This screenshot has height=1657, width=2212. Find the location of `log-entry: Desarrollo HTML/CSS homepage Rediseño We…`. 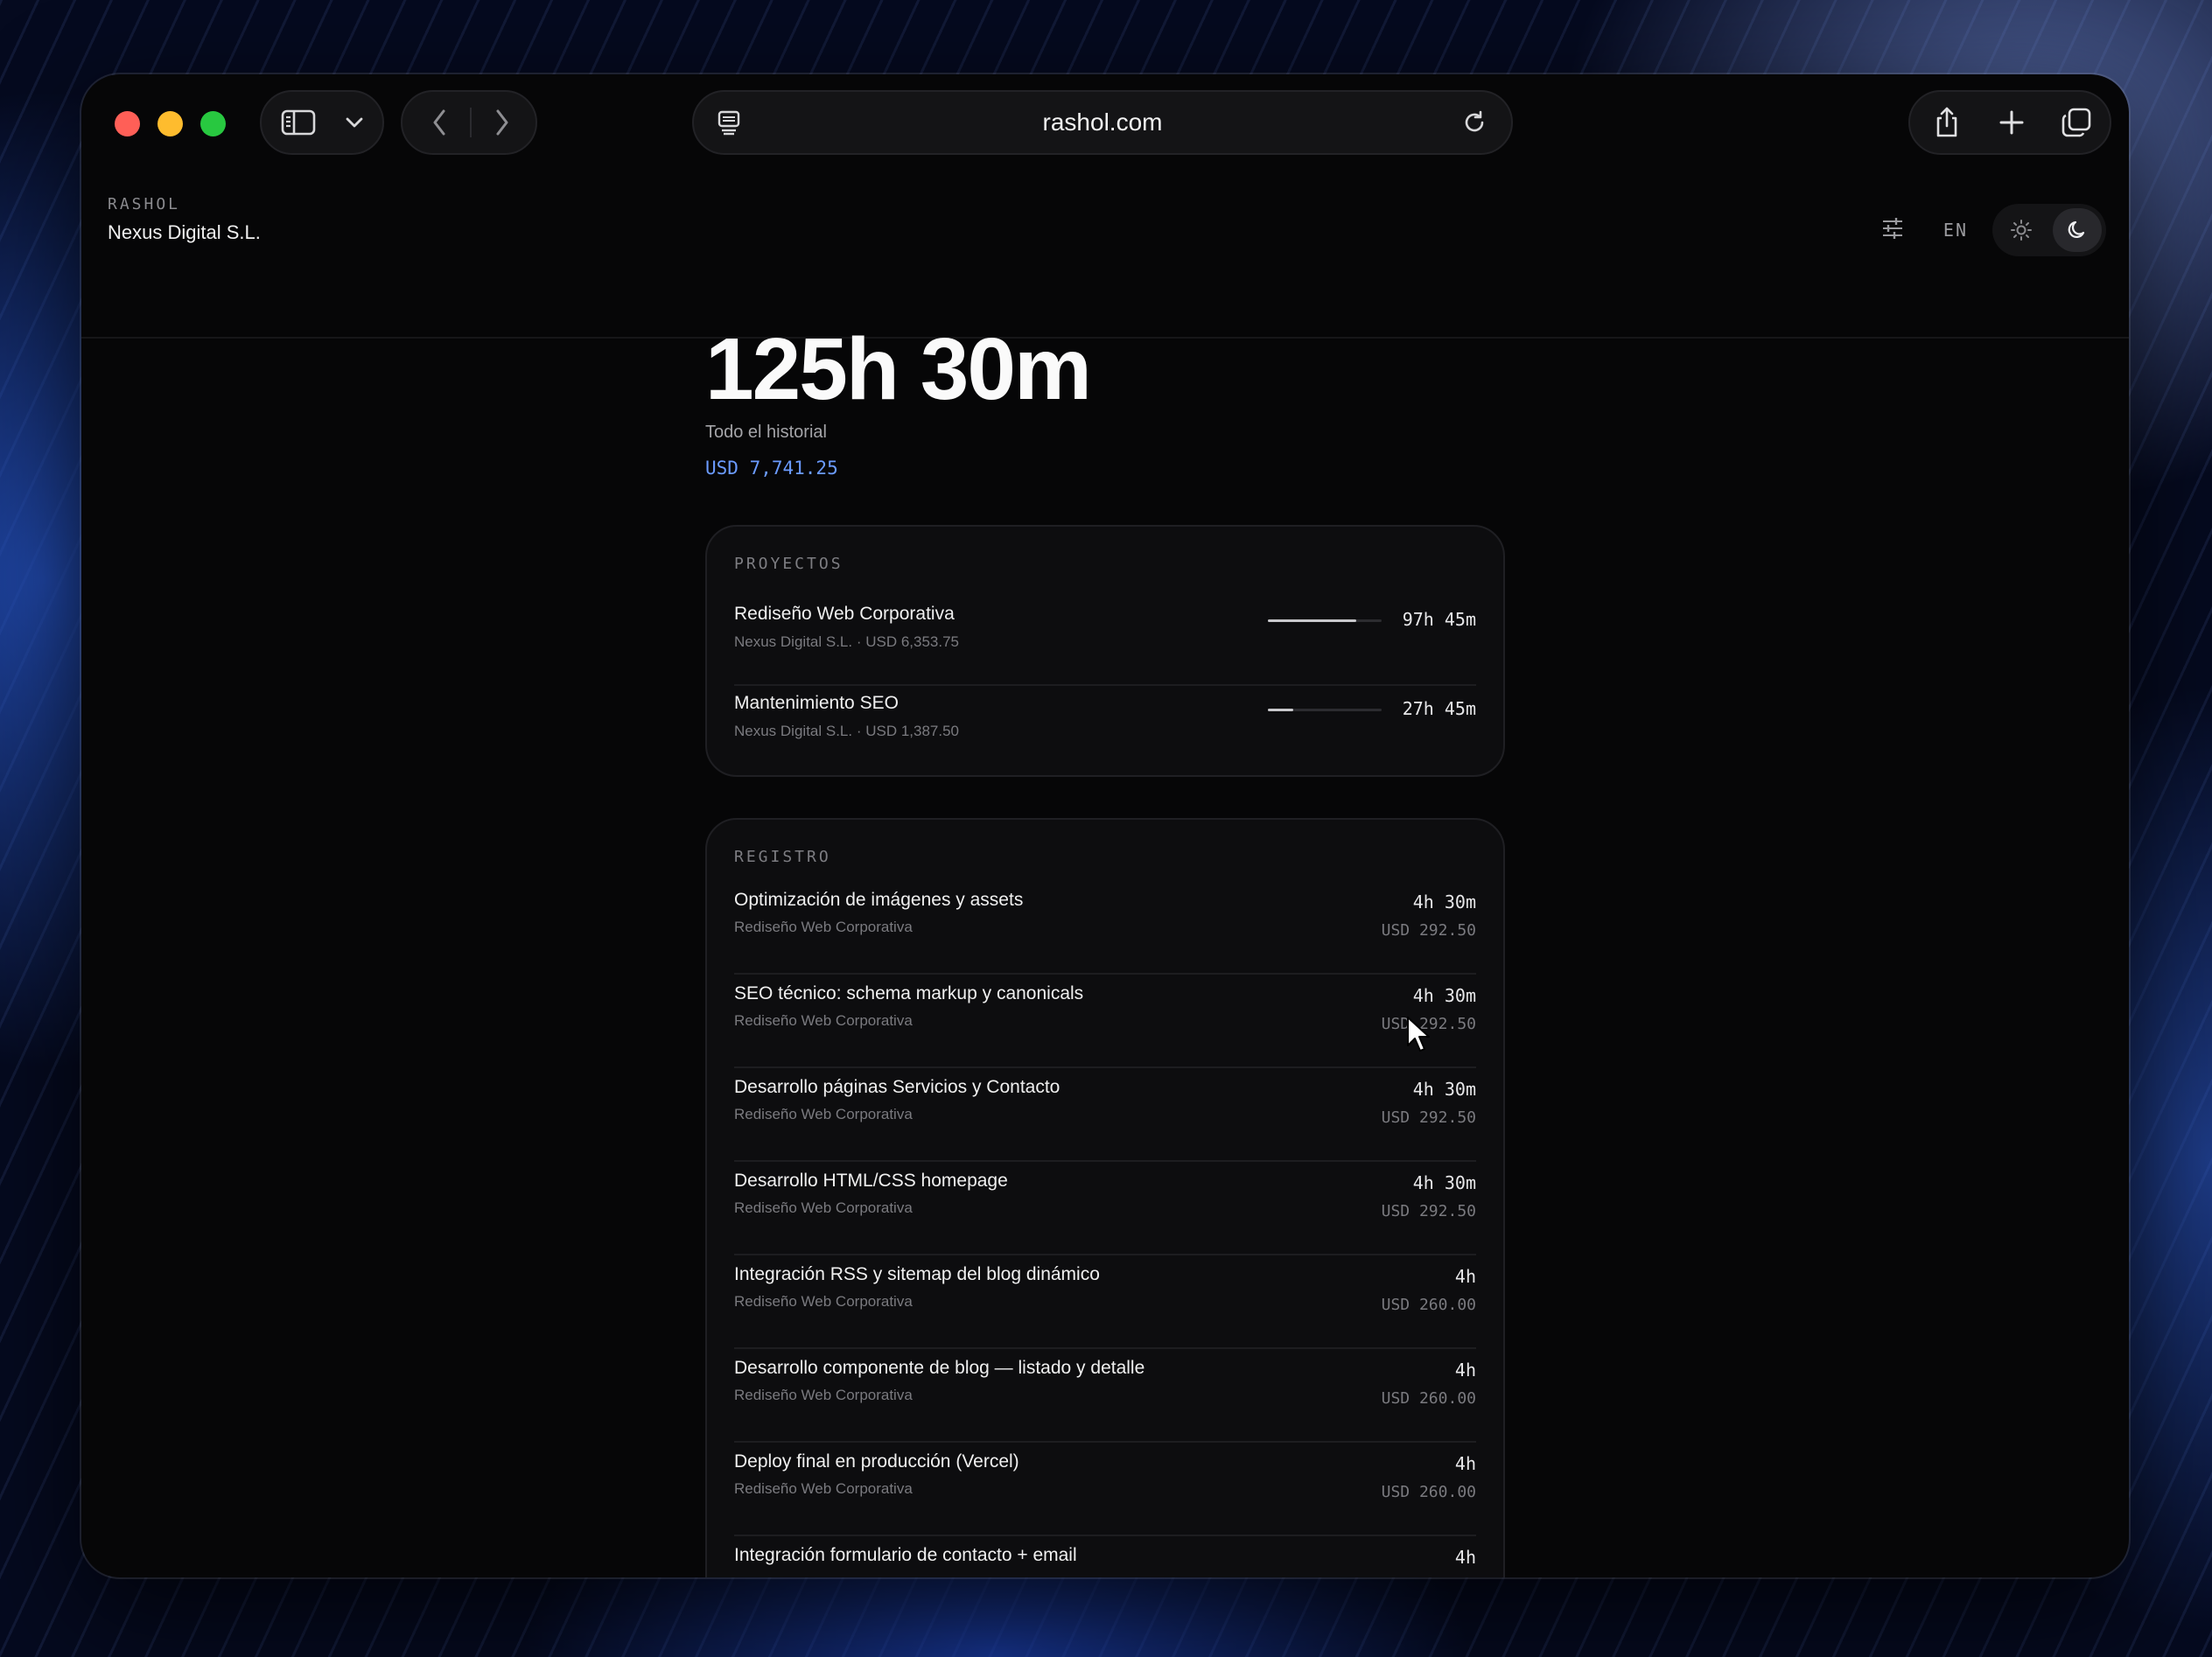

log-entry: Desarrollo HTML/CSS homepage Rediseño We… is located at coordinates (1105, 1208).